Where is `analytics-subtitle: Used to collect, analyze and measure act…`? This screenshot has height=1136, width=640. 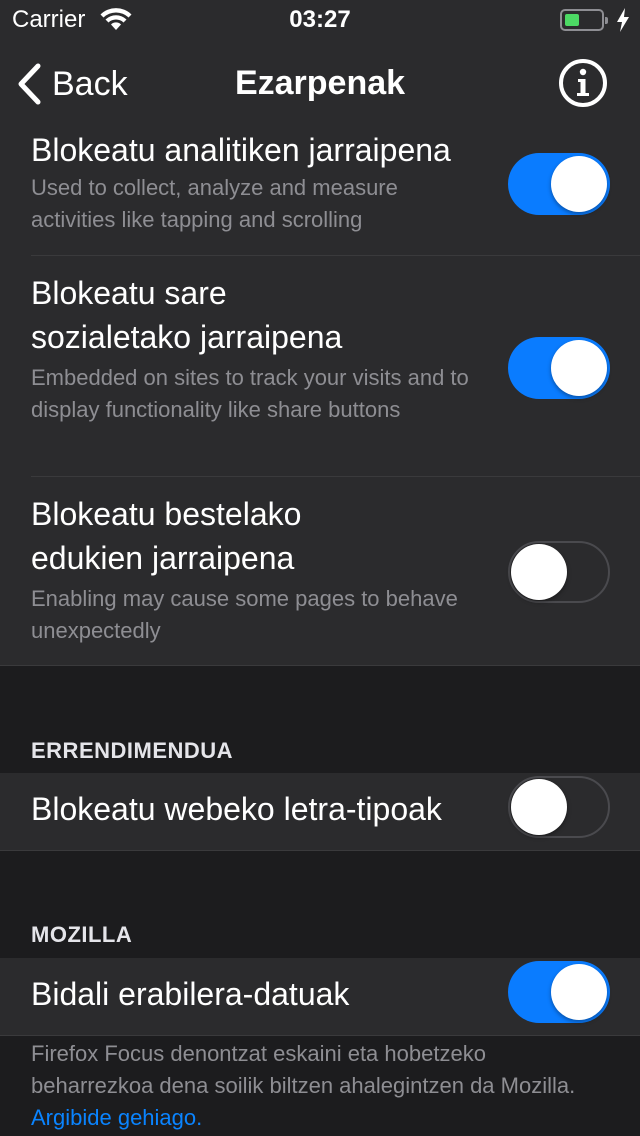 analytics-subtitle: Used to collect, analyze and measure act… is located at coordinates (214, 203).